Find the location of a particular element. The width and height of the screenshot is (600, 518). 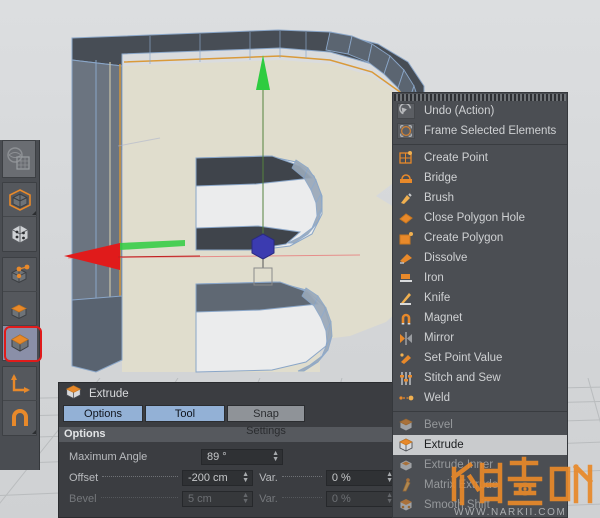

menu-item-label: Matrix Extrude is located at coordinates (461, 485).